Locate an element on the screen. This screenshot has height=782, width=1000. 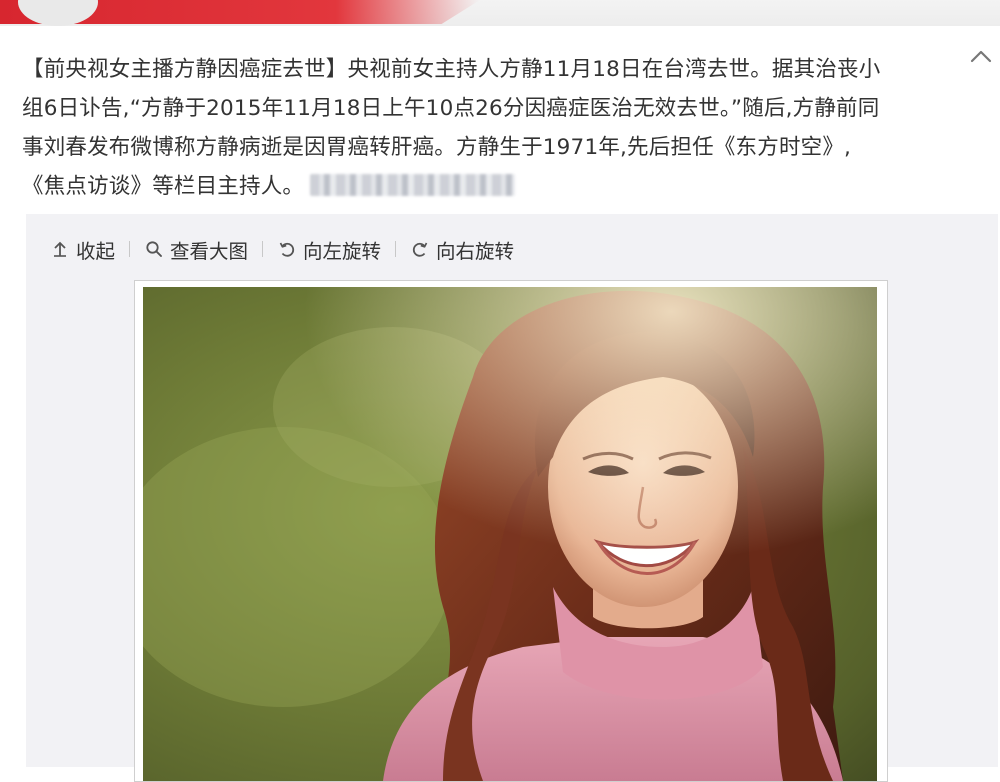
view-large-label: 查看大图 is located at coordinates (209, 251).